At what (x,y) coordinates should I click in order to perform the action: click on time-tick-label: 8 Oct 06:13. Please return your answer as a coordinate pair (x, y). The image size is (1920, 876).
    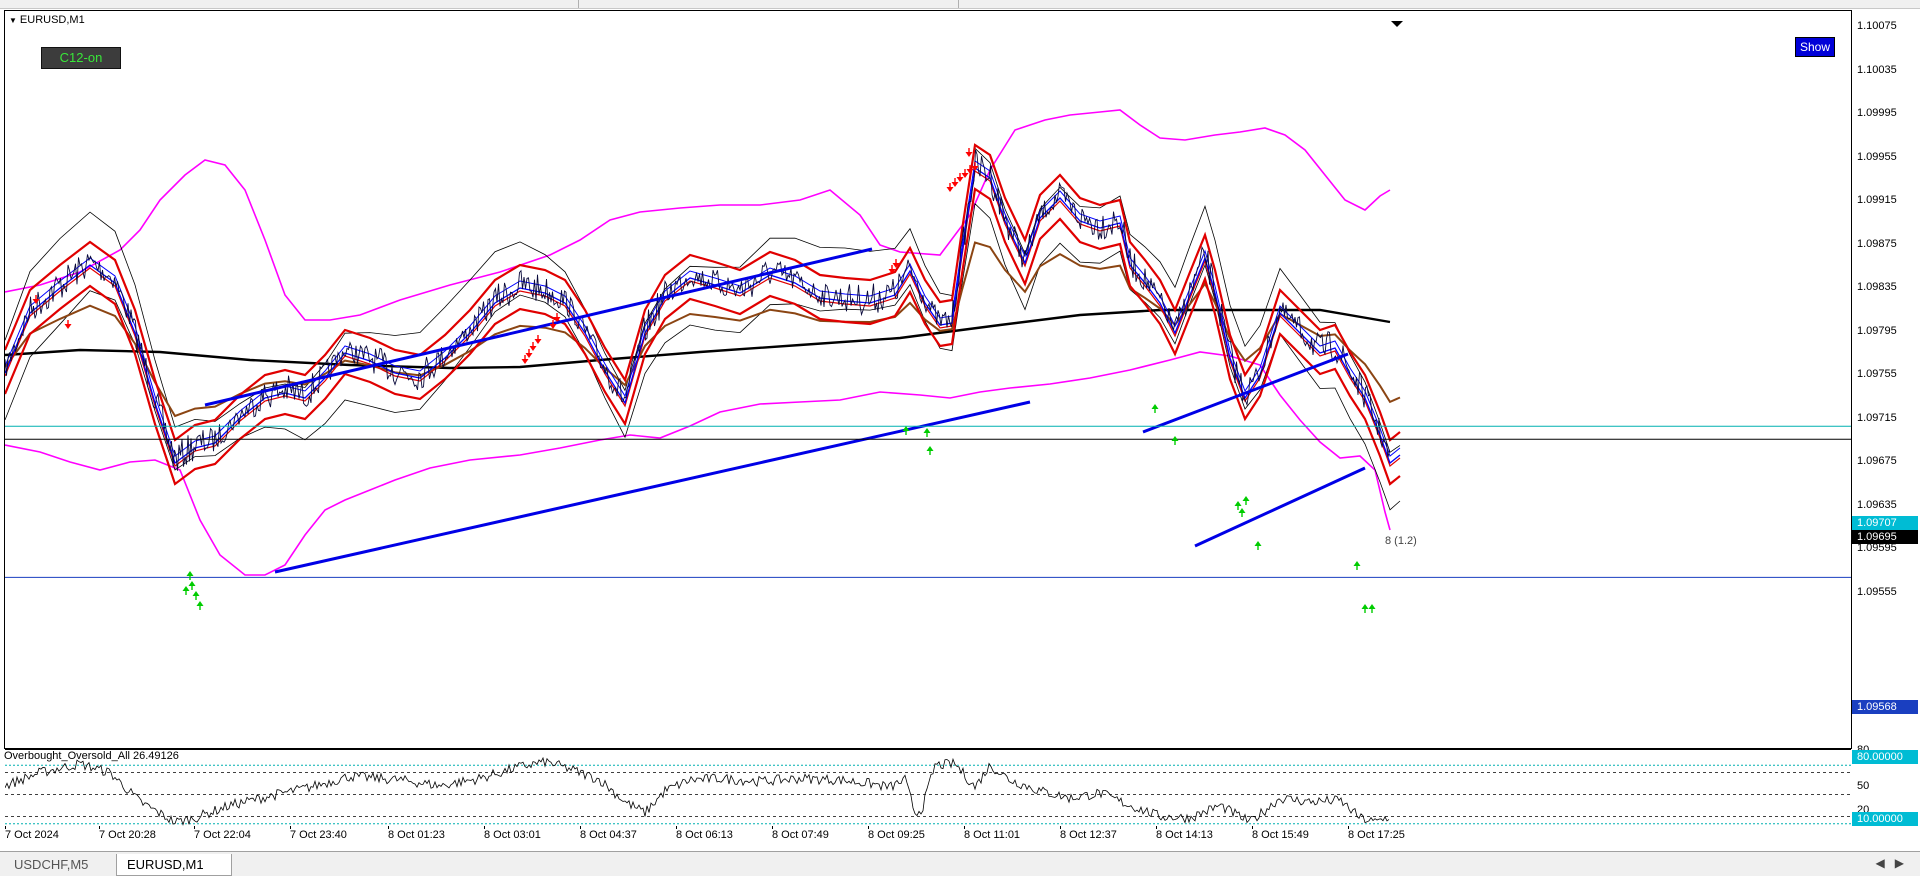
    Looking at the image, I should click on (704, 835).